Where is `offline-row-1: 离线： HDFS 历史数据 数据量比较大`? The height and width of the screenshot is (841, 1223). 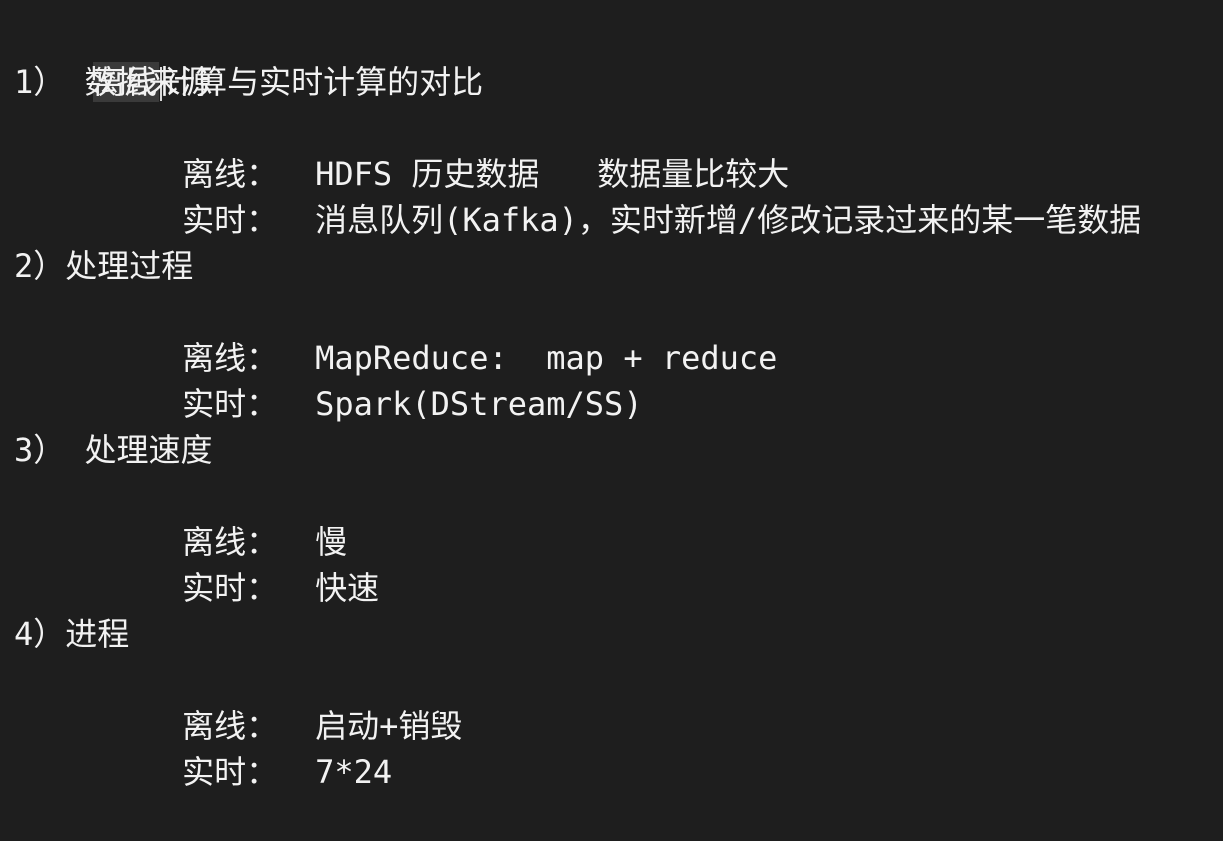
offline-row-1: 离线： HDFS 历史数据 数据量比较大 is located at coordinates (611, 149).